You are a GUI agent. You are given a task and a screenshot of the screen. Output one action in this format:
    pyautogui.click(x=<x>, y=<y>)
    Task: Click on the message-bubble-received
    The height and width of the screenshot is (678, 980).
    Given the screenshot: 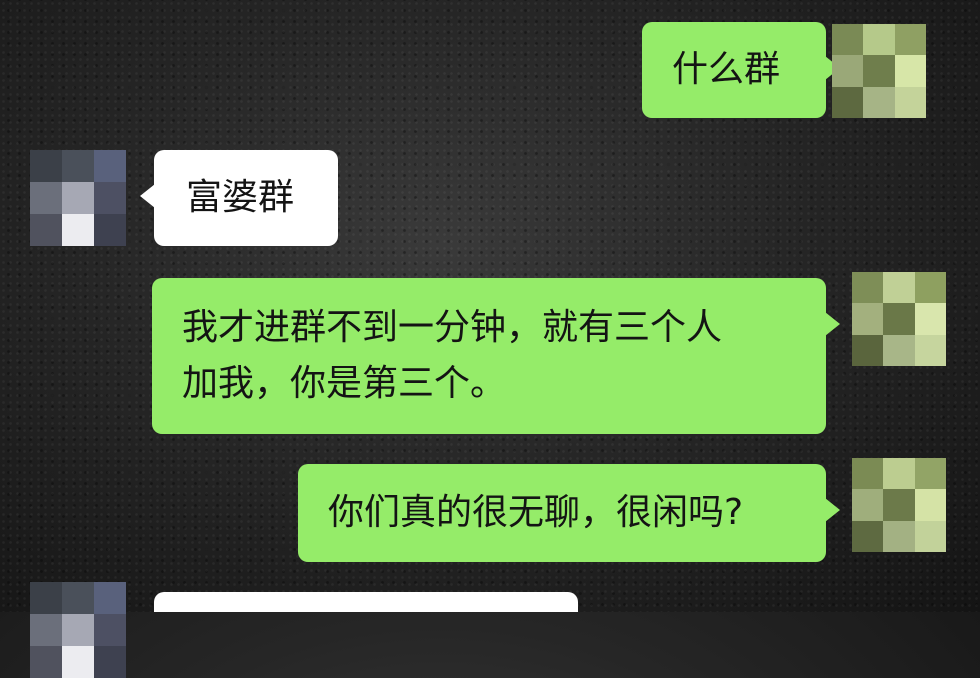 What is the action you would take?
    pyautogui.click(x=366, y=602)
    